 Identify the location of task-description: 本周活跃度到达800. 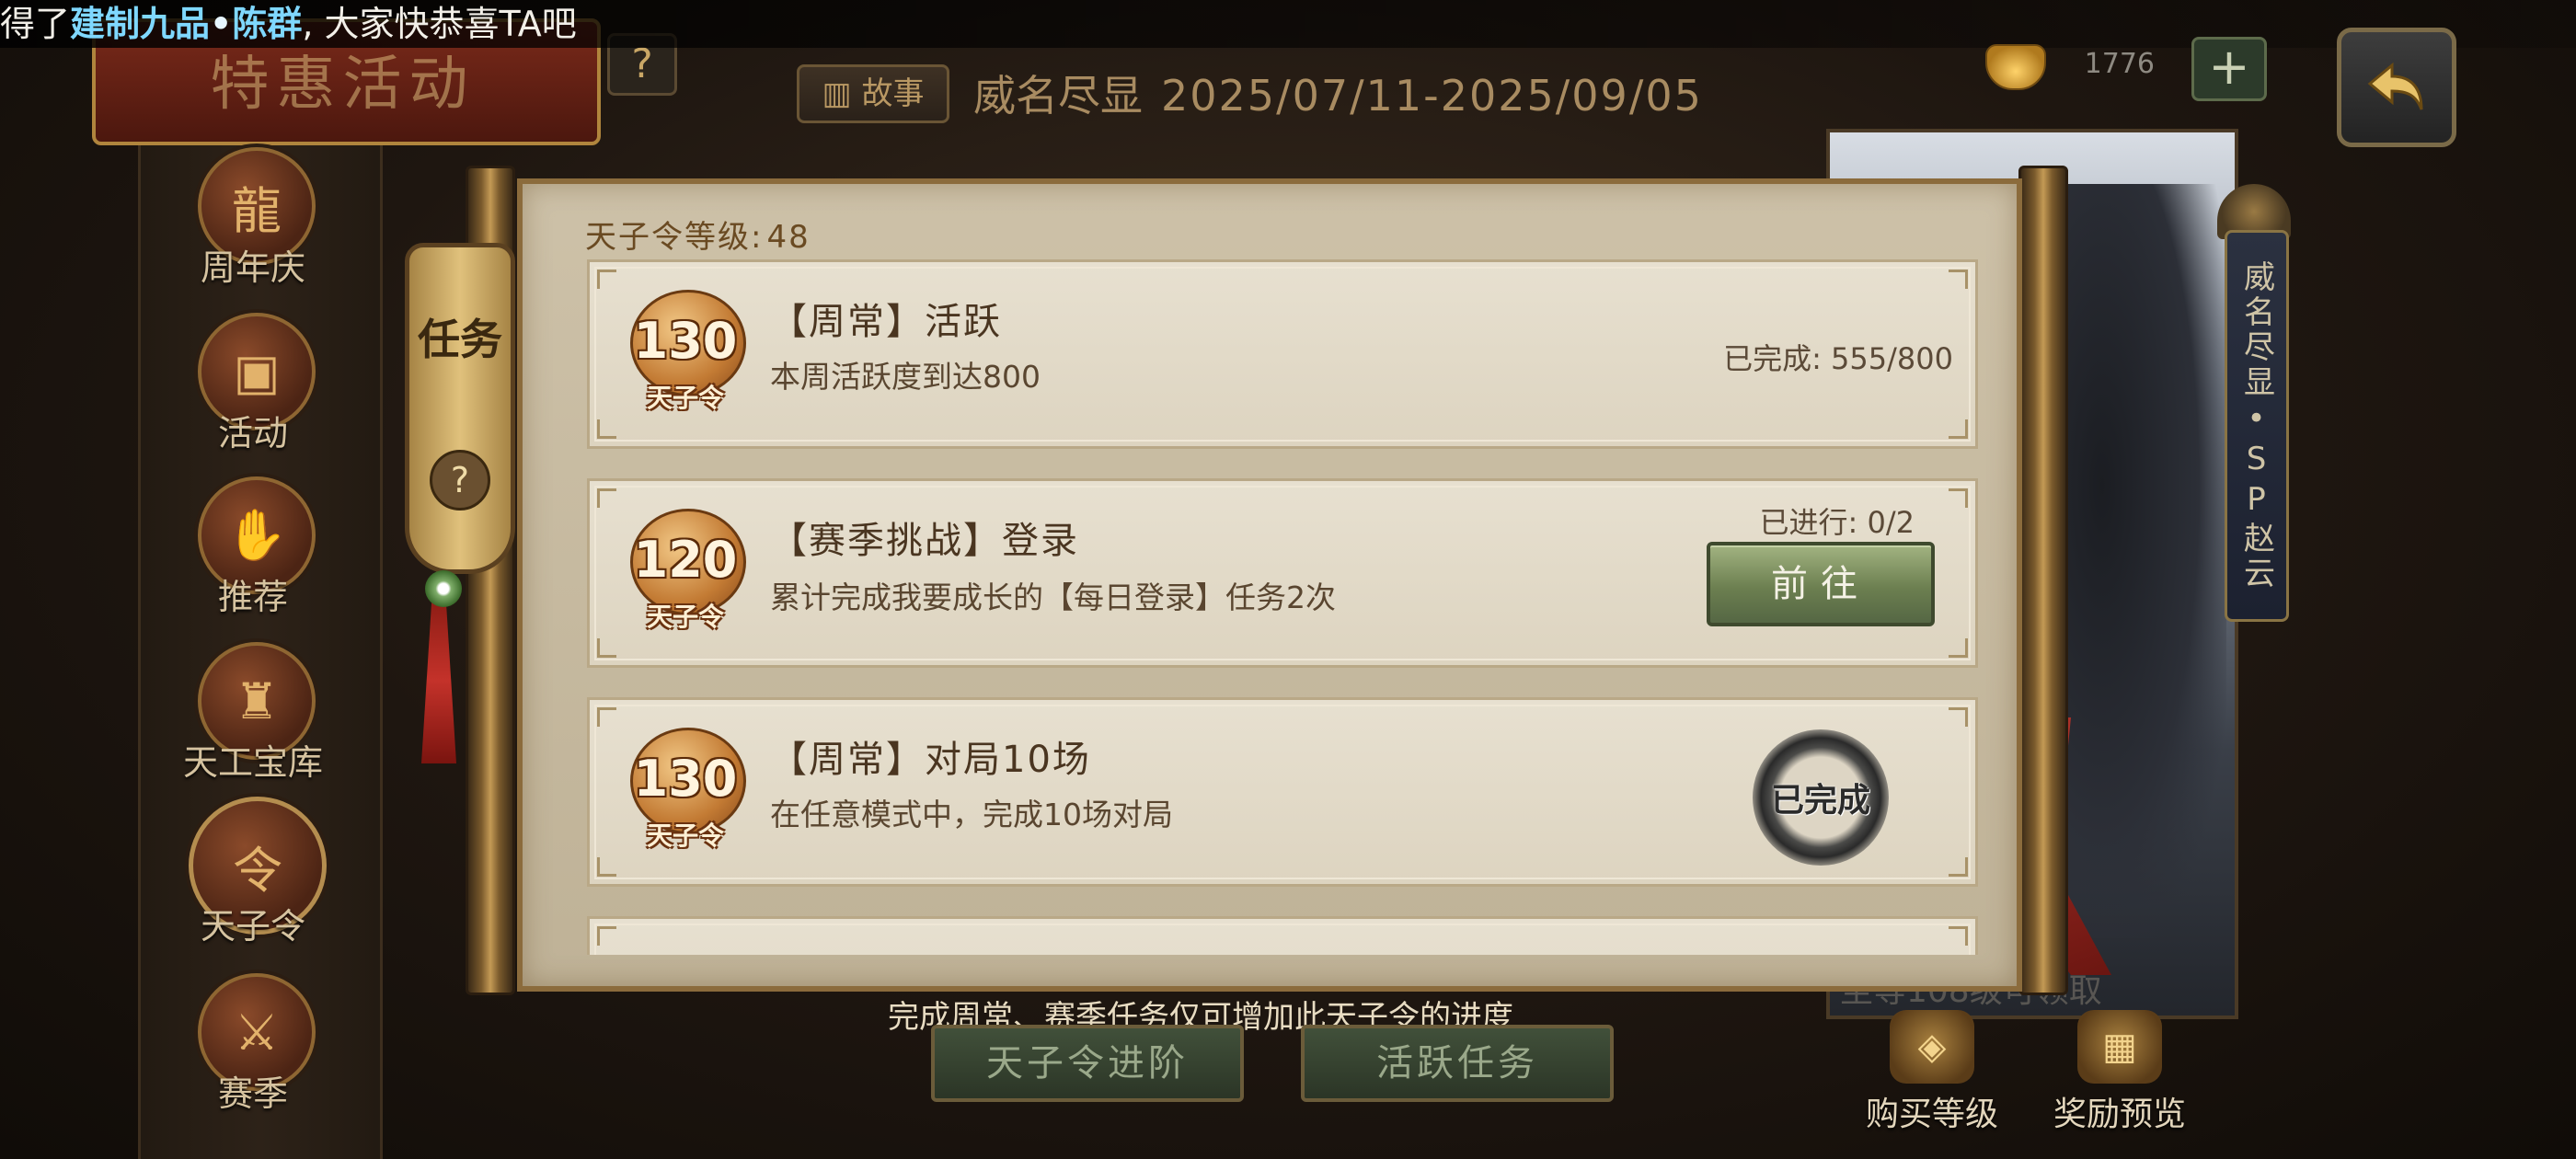
(905, 377).